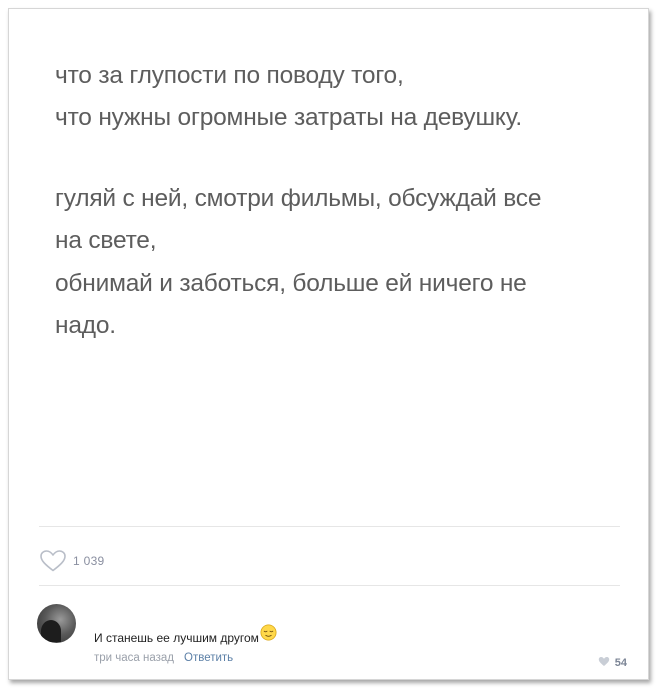  Describe the element at coordinates (106, 241) in the screenshot. I see `post-line: на свете,` at that location.